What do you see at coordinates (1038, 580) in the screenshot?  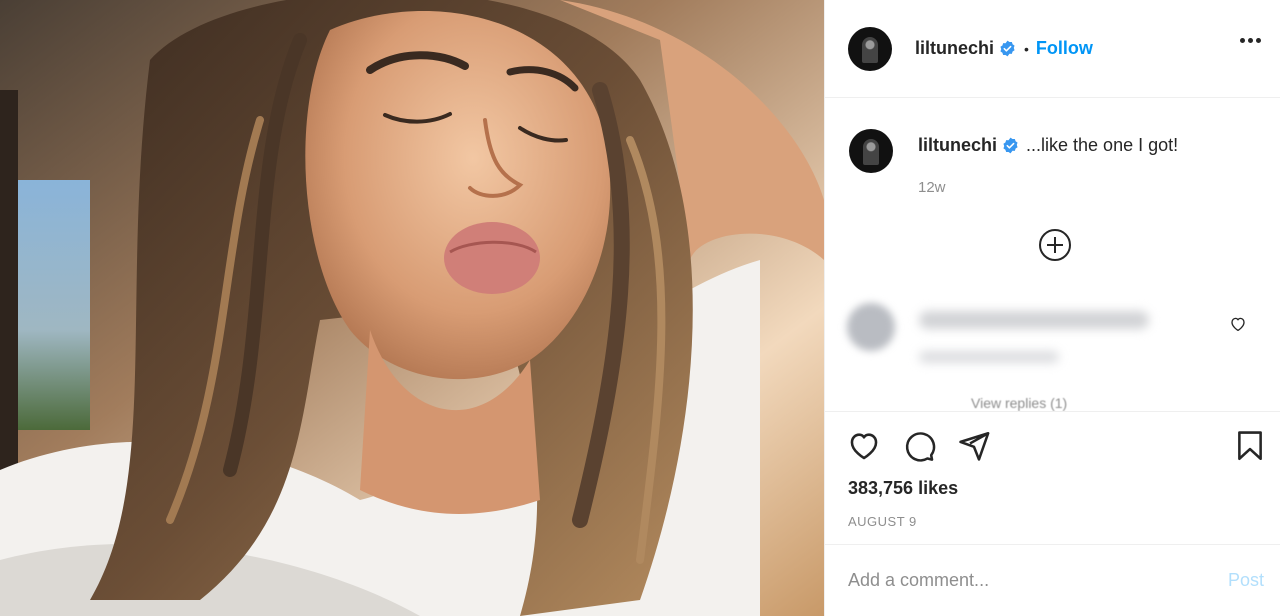 I see `comment-input` at bounding box center [1038, 580].